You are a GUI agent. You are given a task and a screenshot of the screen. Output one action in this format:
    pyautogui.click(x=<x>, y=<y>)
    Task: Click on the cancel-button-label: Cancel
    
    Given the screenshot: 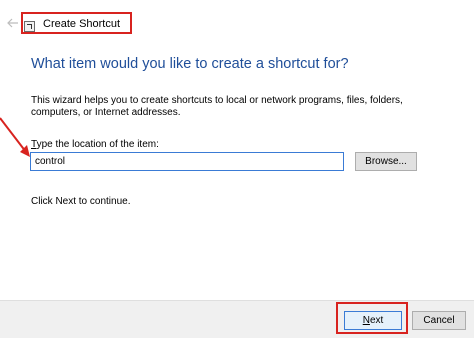 What is the action you would take?
    pyautogui.click(x=439, y=320)
    